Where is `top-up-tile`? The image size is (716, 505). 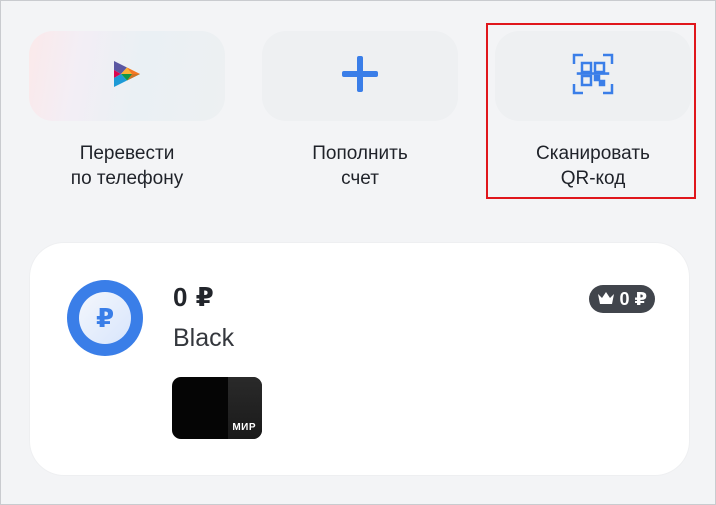 top-up-tile is located at coordinates (360, 76).